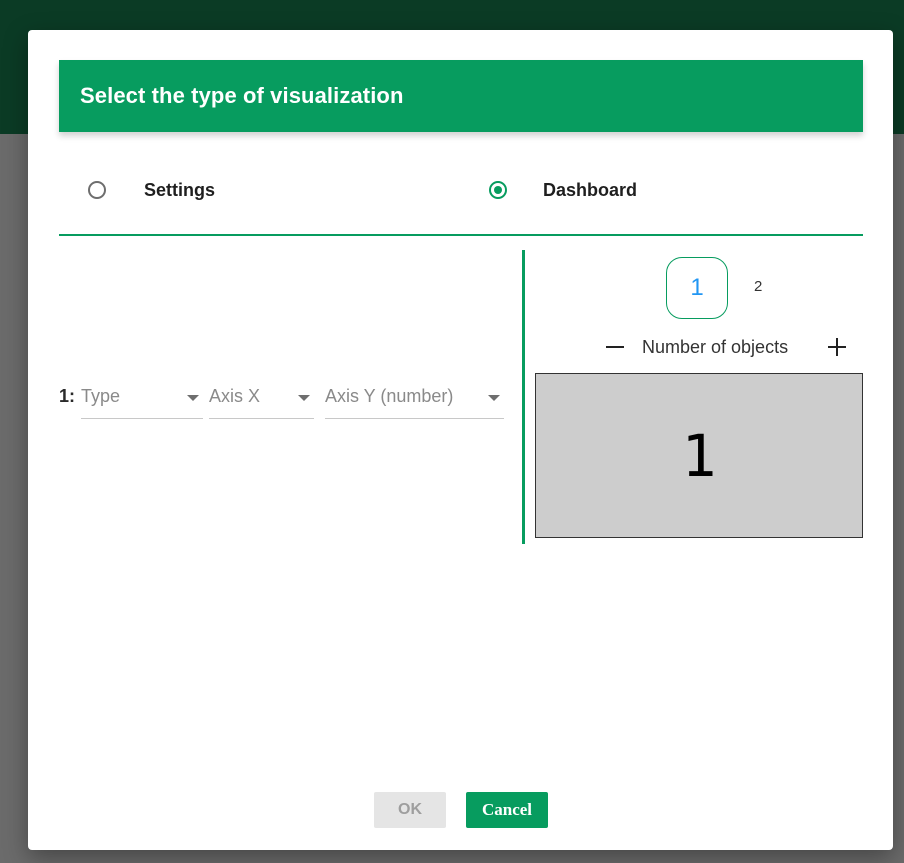  What do you see at coordinates (615, 347) in the screenshot?
I see `minus-icon` at bounding box center [615, 347].